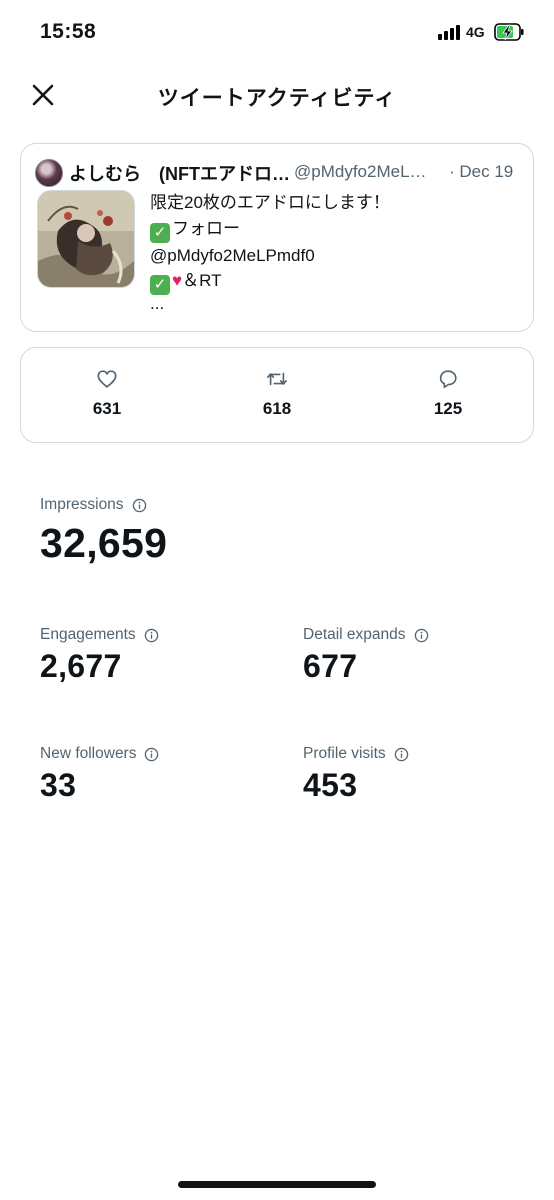 This screenshot has width=554, height=1200. Describe the element at coordinates (68, 31) in the screenshot. I see `status-time: 15:58` at that location.